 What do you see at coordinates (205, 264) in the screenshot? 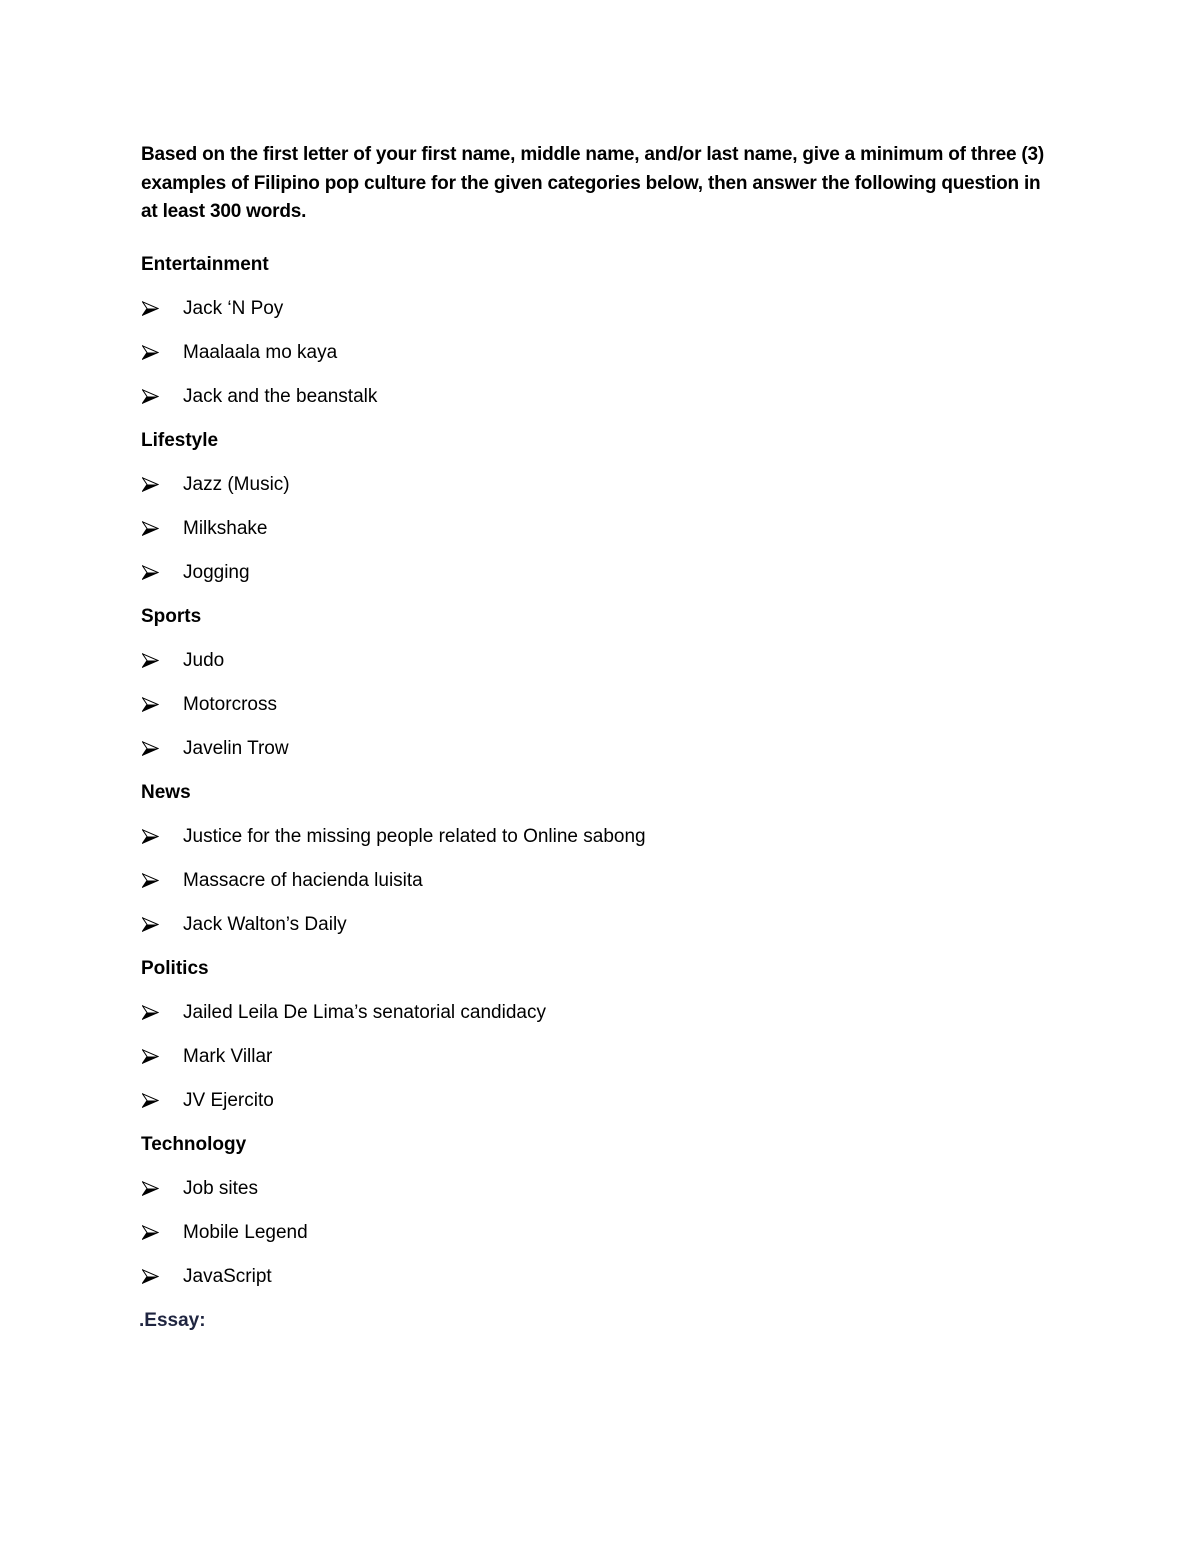
I see `category-heading: Entertainment` at bounding box center [205, 264].